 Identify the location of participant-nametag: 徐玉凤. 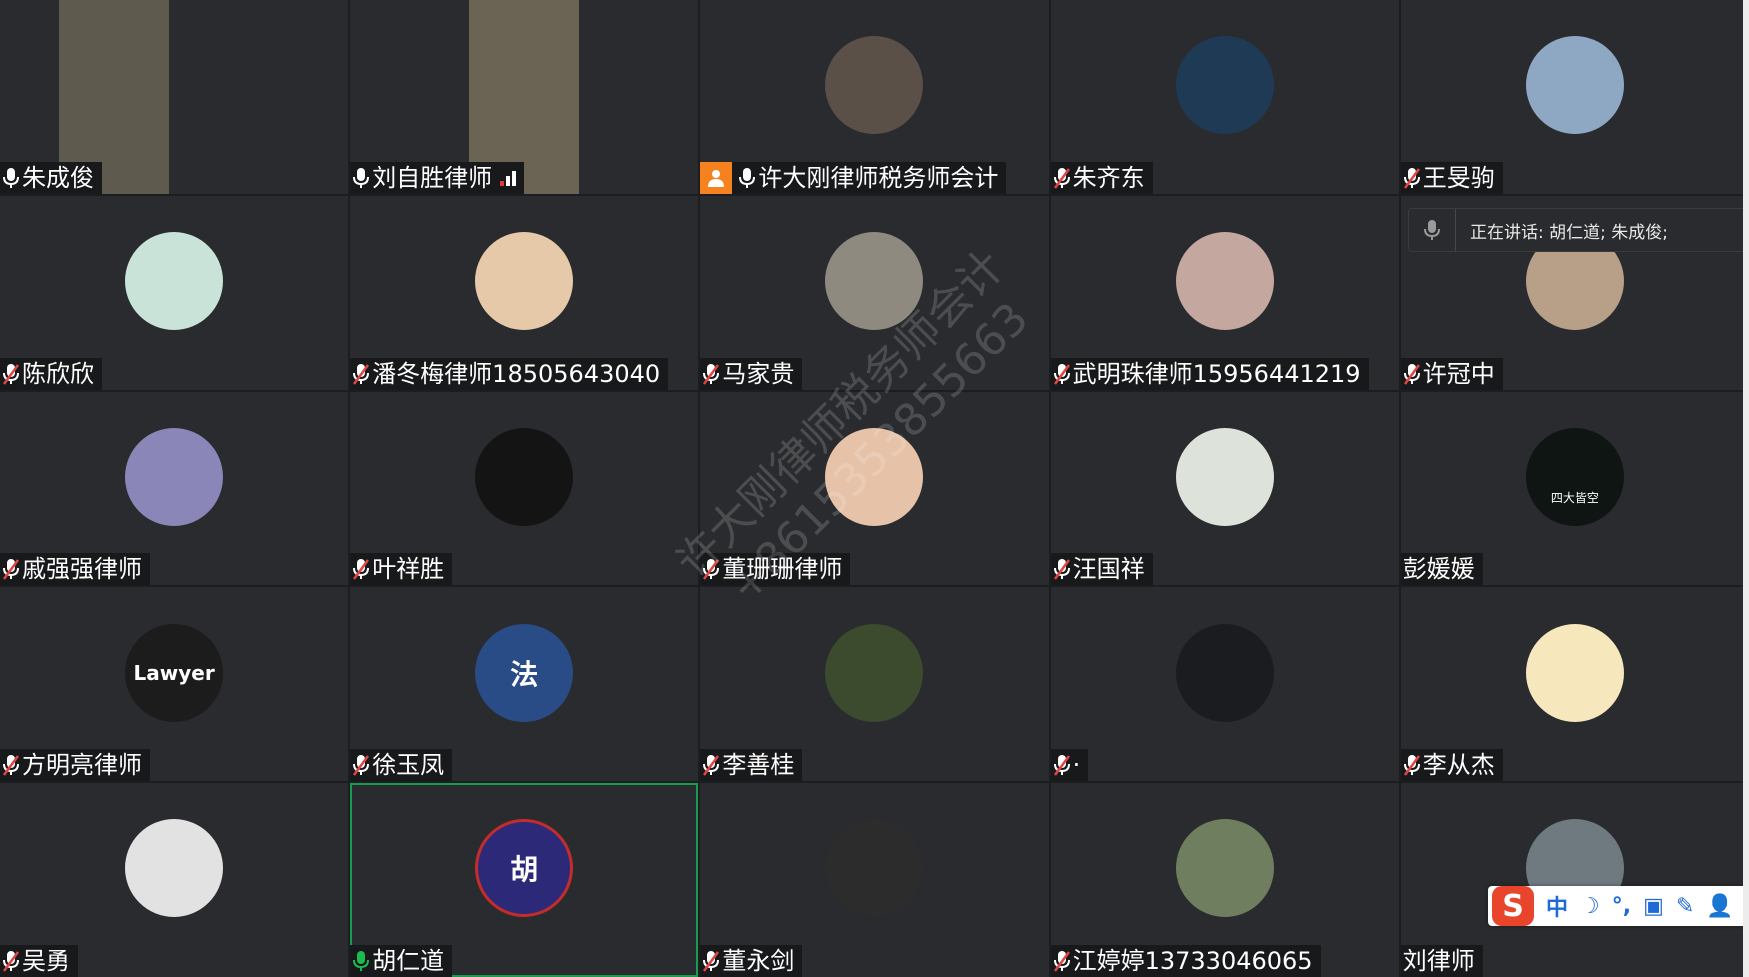
(401, 765).